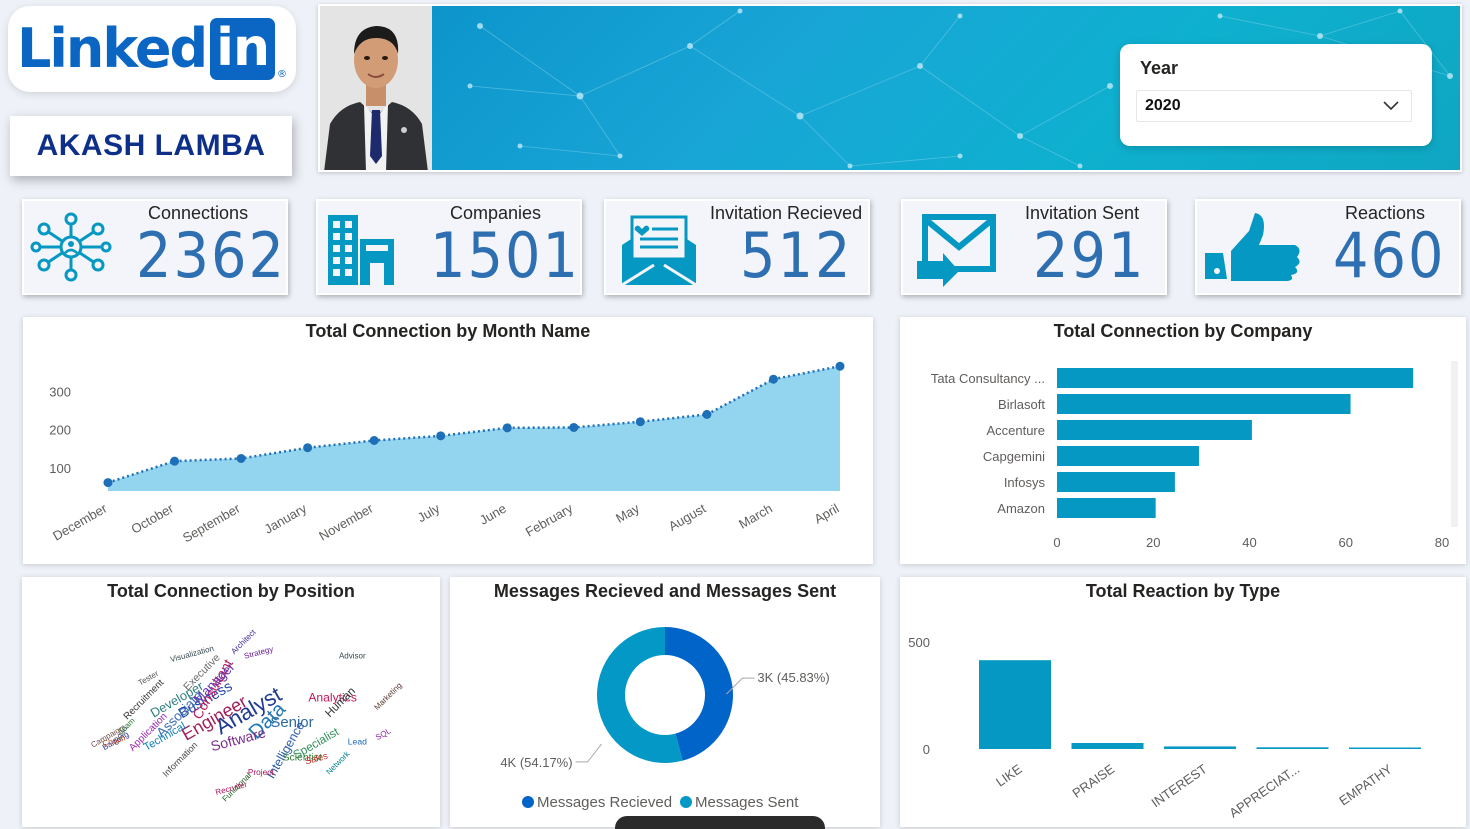 The width and height of the screenshot is (1470, 829). What do you see at coordinates (346, 521) in the screenshot?
I see `x-tick-label: November` at bounding box center [346, 521].